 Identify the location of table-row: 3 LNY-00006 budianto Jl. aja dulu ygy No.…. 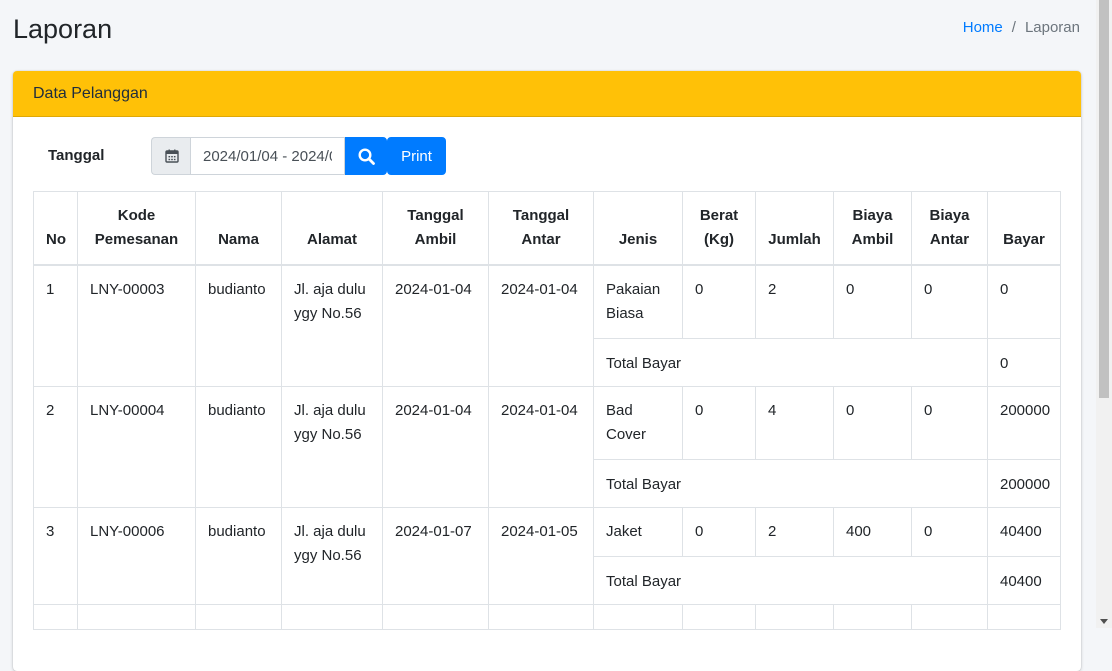
(547, 556).